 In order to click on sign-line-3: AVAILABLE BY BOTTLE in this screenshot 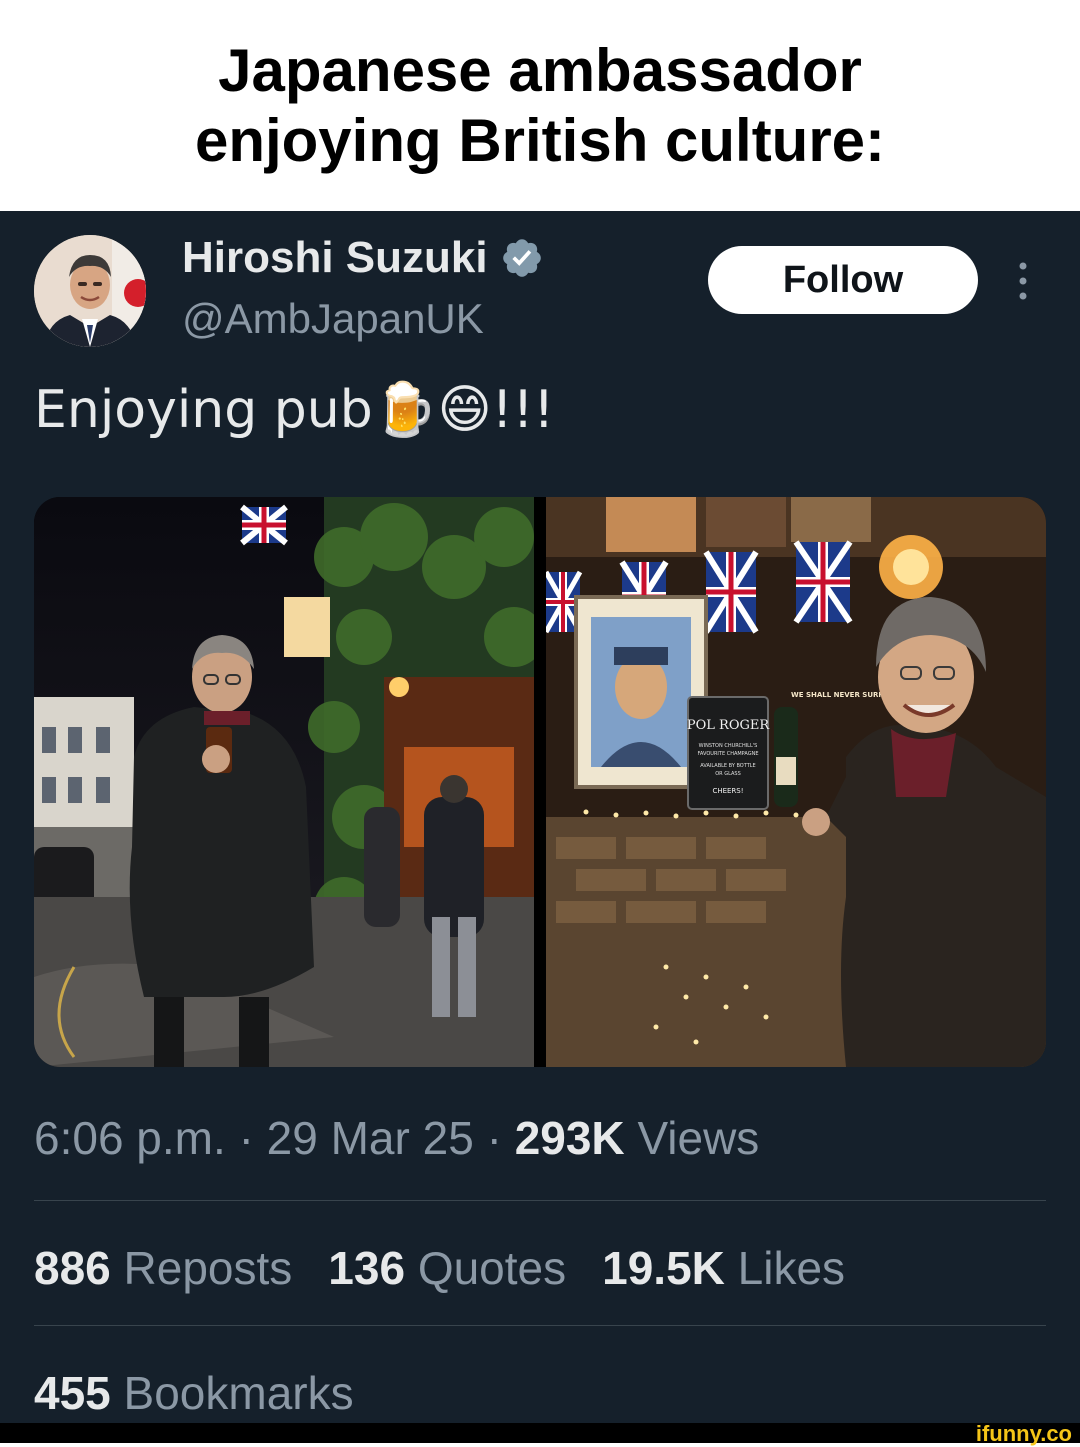, I will do `click(727, 766)`.